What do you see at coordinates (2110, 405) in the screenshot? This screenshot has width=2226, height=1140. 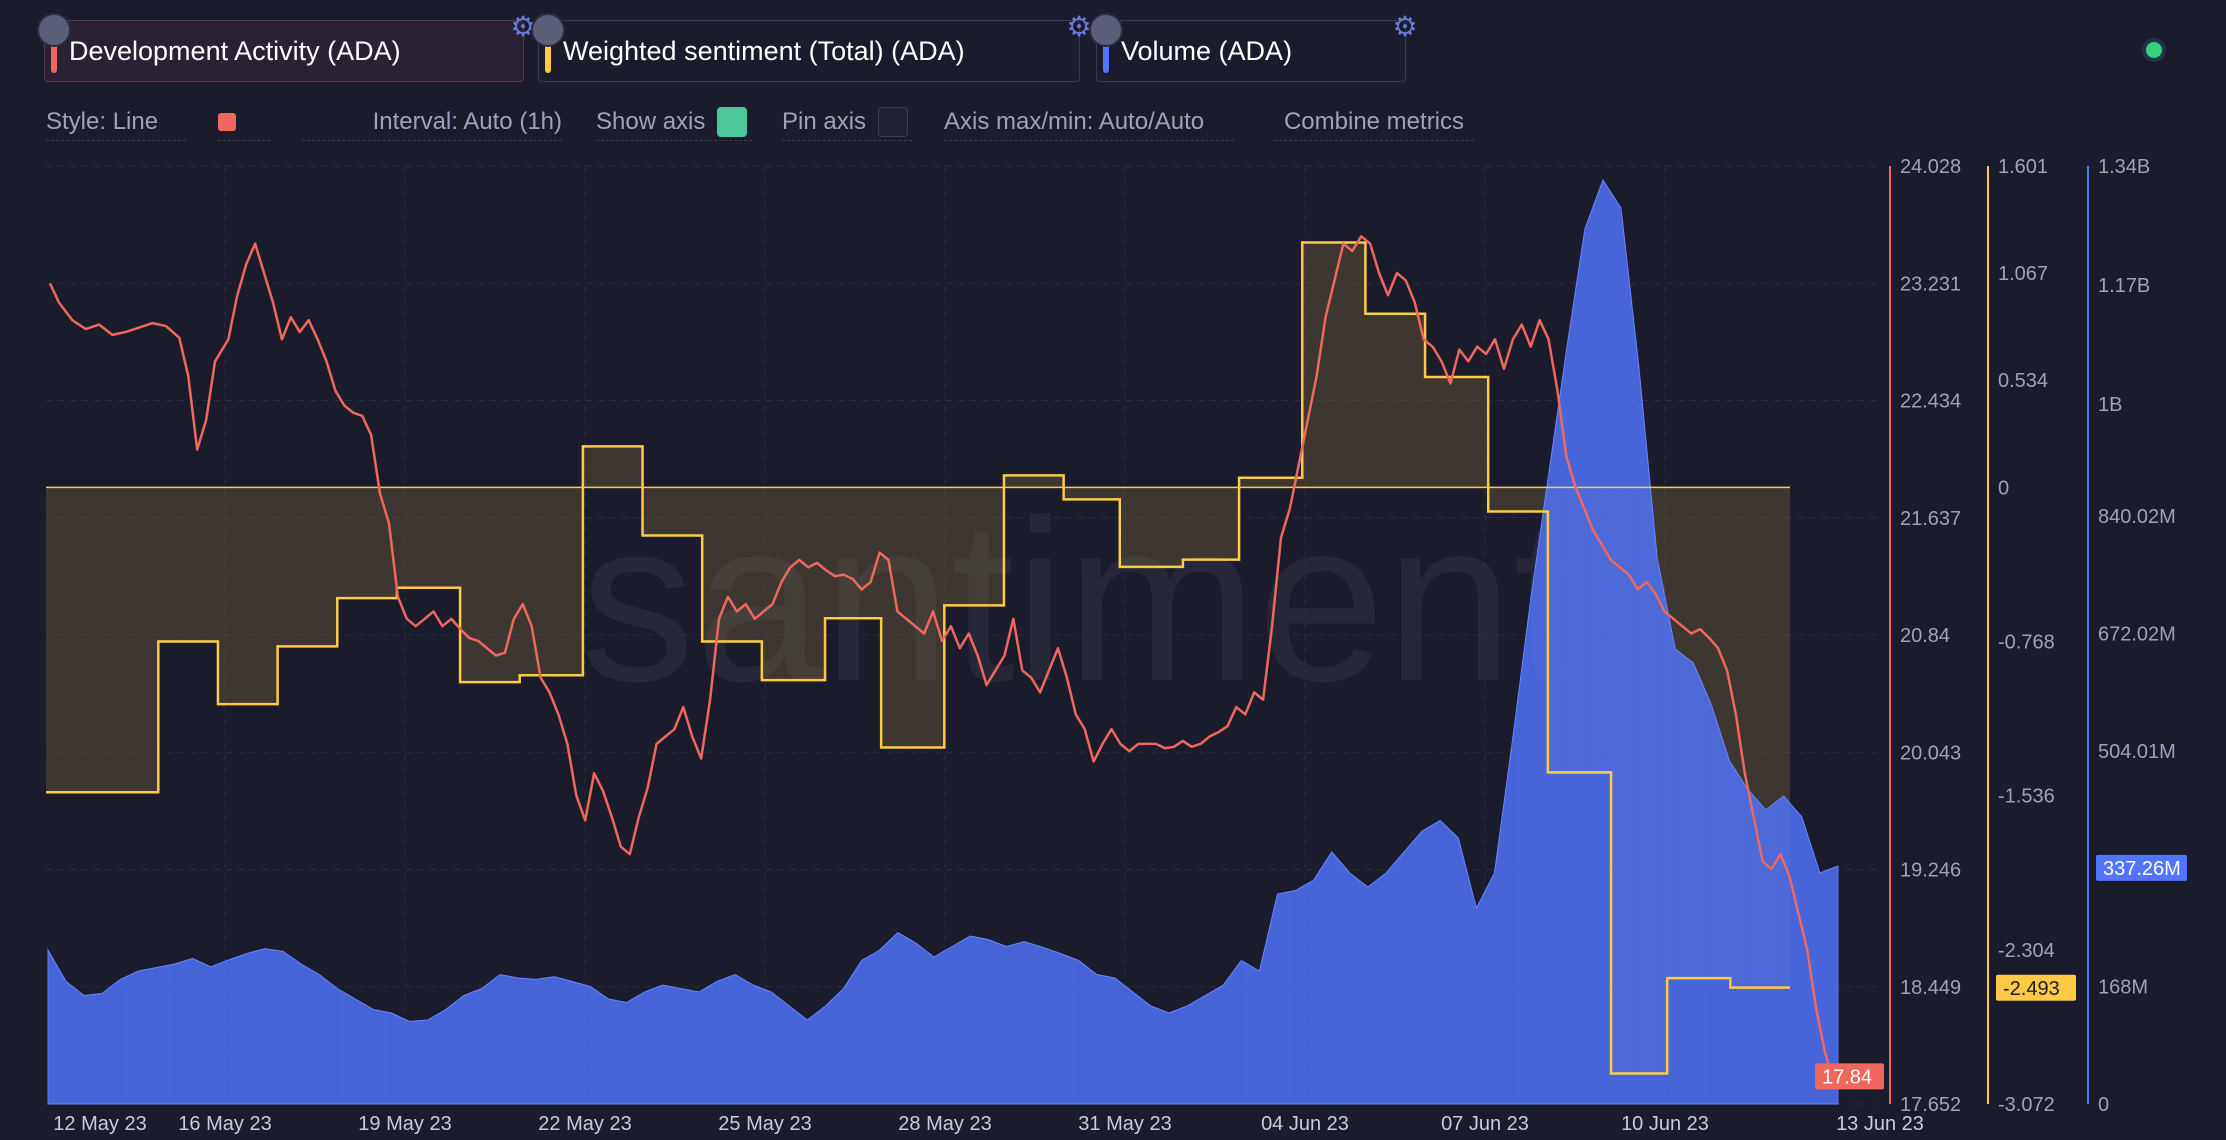 I see `axis-tick-label: 1B` at bounding box center [2110, 405].